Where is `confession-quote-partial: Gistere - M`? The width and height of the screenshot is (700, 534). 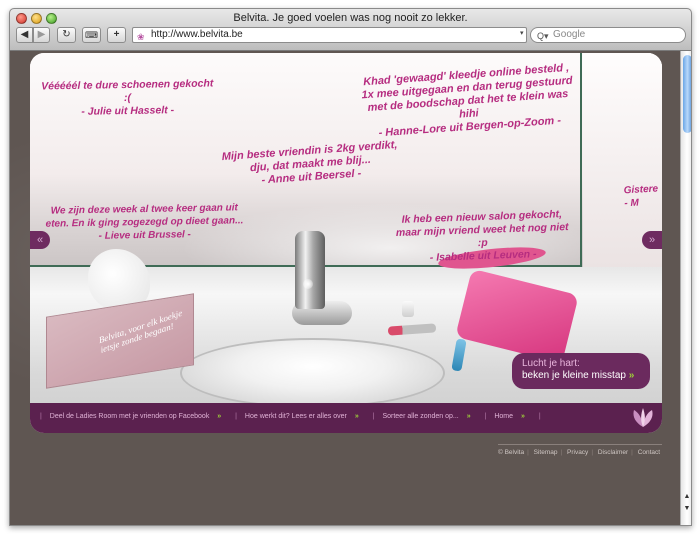
confession-quote-partial: Gistere - M is located at coordinates (642, 196).